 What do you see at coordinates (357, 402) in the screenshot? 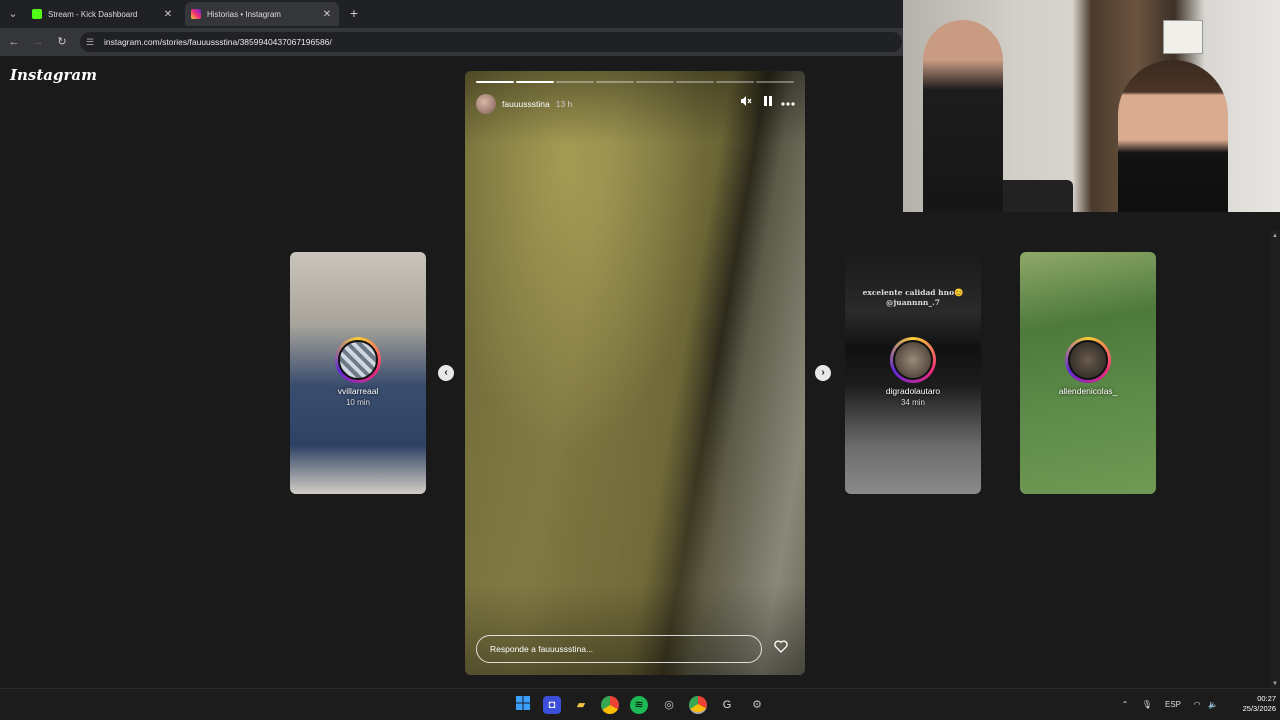
I see `story-time: 10 min` at bounding box center [357, 402].